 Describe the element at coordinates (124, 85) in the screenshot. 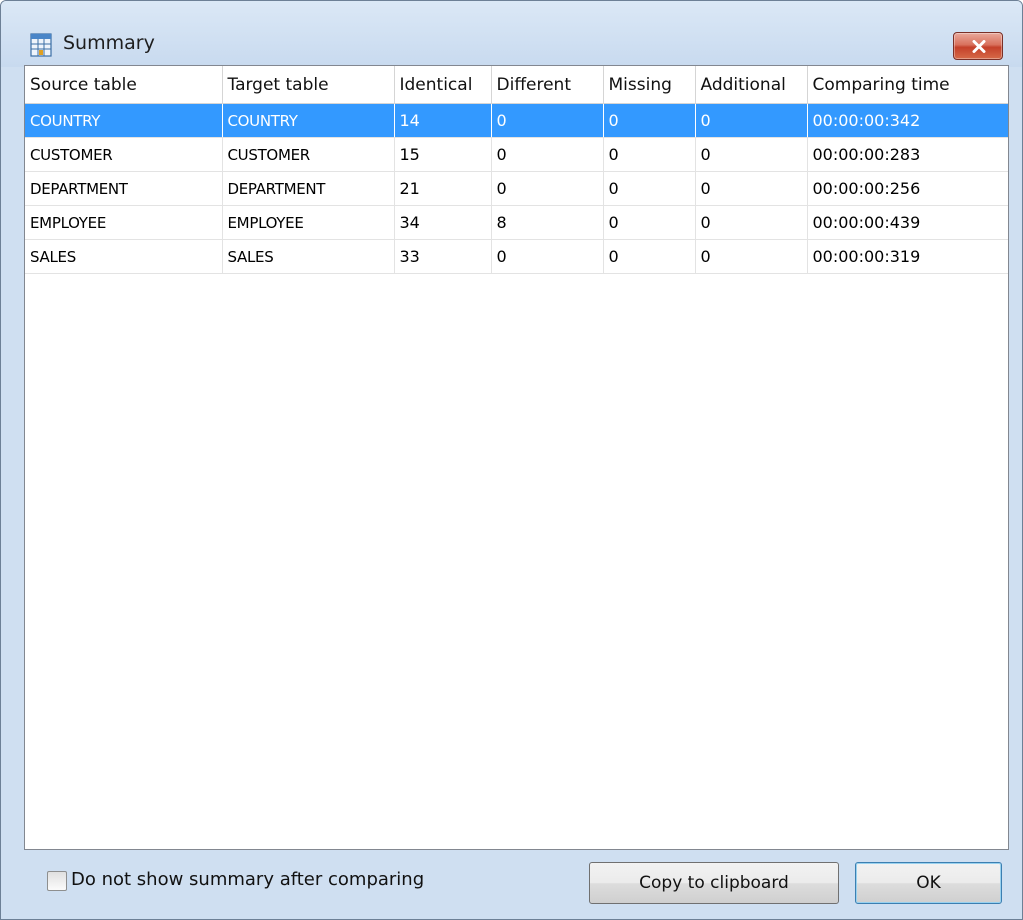

I see `column-header-source-table: Source table` at that location.